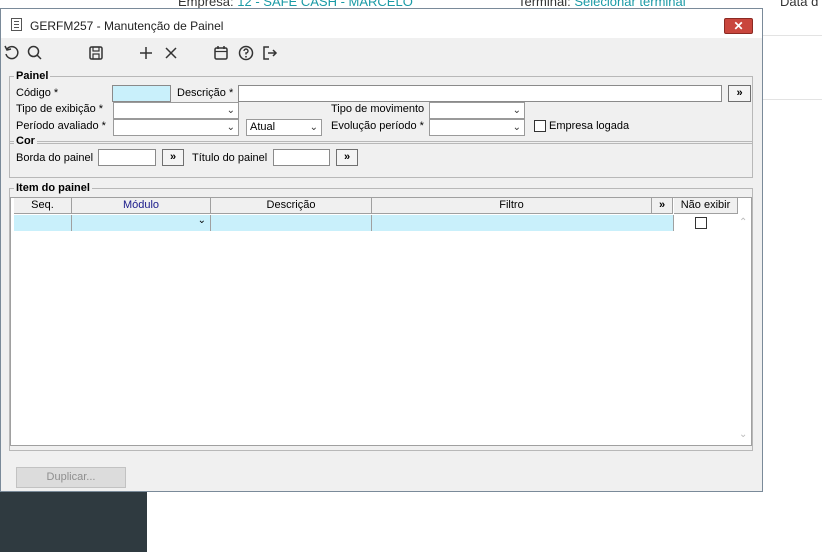 The image size is (822, 552). I want to click on tipo-exibicao-label: Tipo de exibição *, so click(60, 109).